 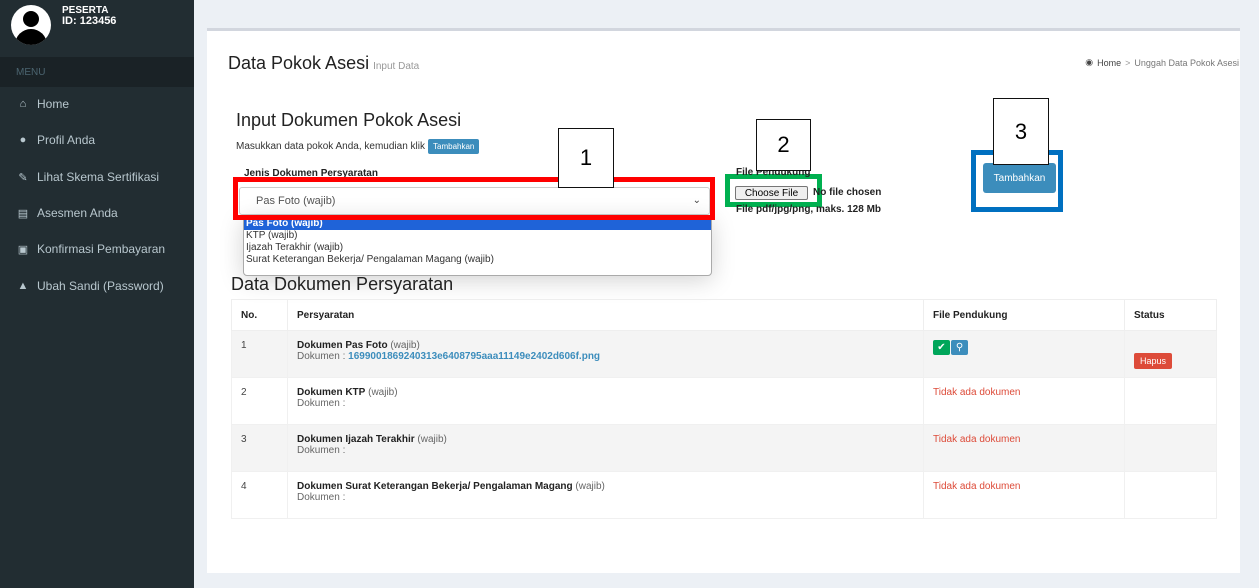 I want to click on row-number: 3, so click(x=259, y=448).